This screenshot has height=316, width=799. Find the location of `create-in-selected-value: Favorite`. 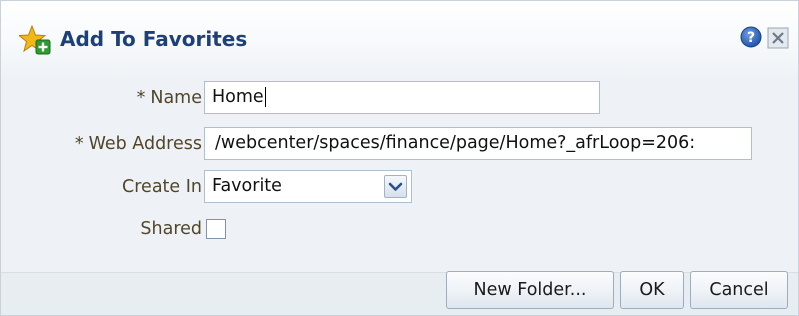

create-in-selected-value: Favorite is located at coordinates (247, 186).